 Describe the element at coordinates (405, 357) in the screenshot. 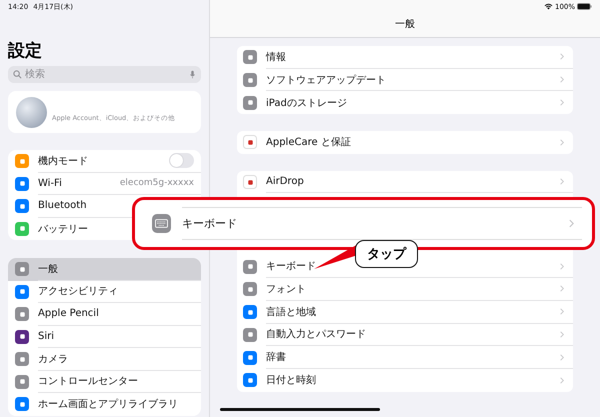

I see `settings-row: 辞書` at that location.